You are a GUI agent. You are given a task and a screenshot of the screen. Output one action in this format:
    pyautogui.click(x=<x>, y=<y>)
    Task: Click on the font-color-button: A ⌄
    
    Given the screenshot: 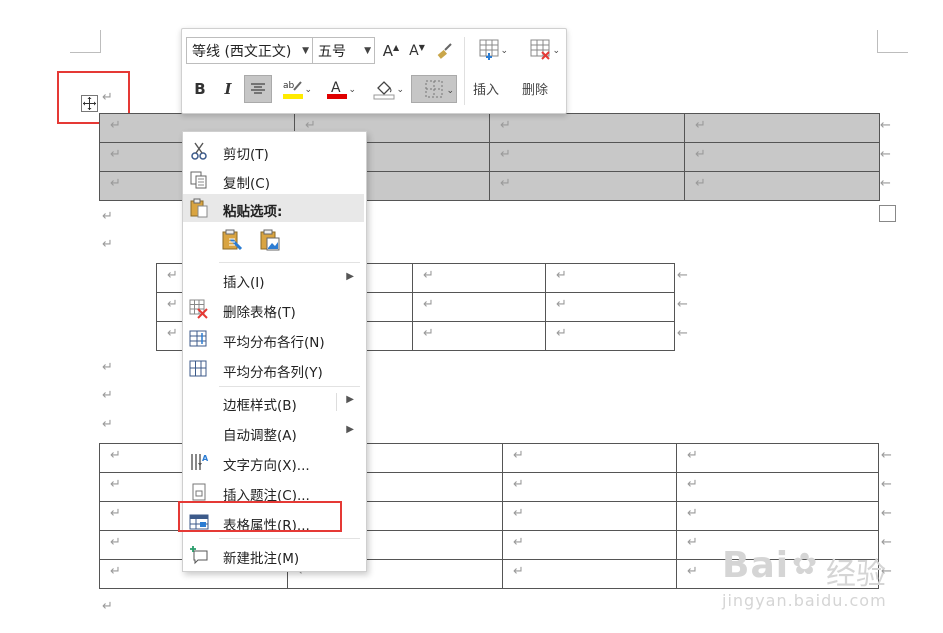 What is the action you would take?
    pyautogui.click(x=337, y=89)
    